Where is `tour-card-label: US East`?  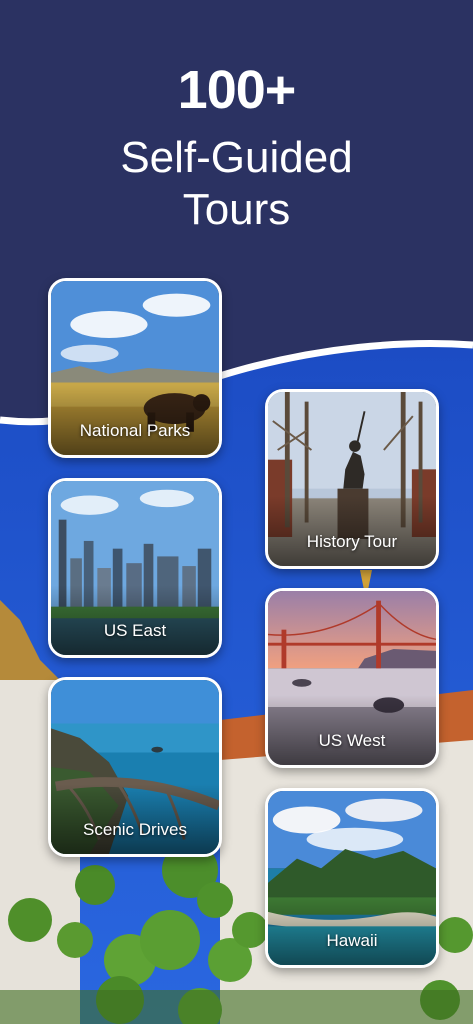
tour-card-label: US East is located at coordinates (135, 630).